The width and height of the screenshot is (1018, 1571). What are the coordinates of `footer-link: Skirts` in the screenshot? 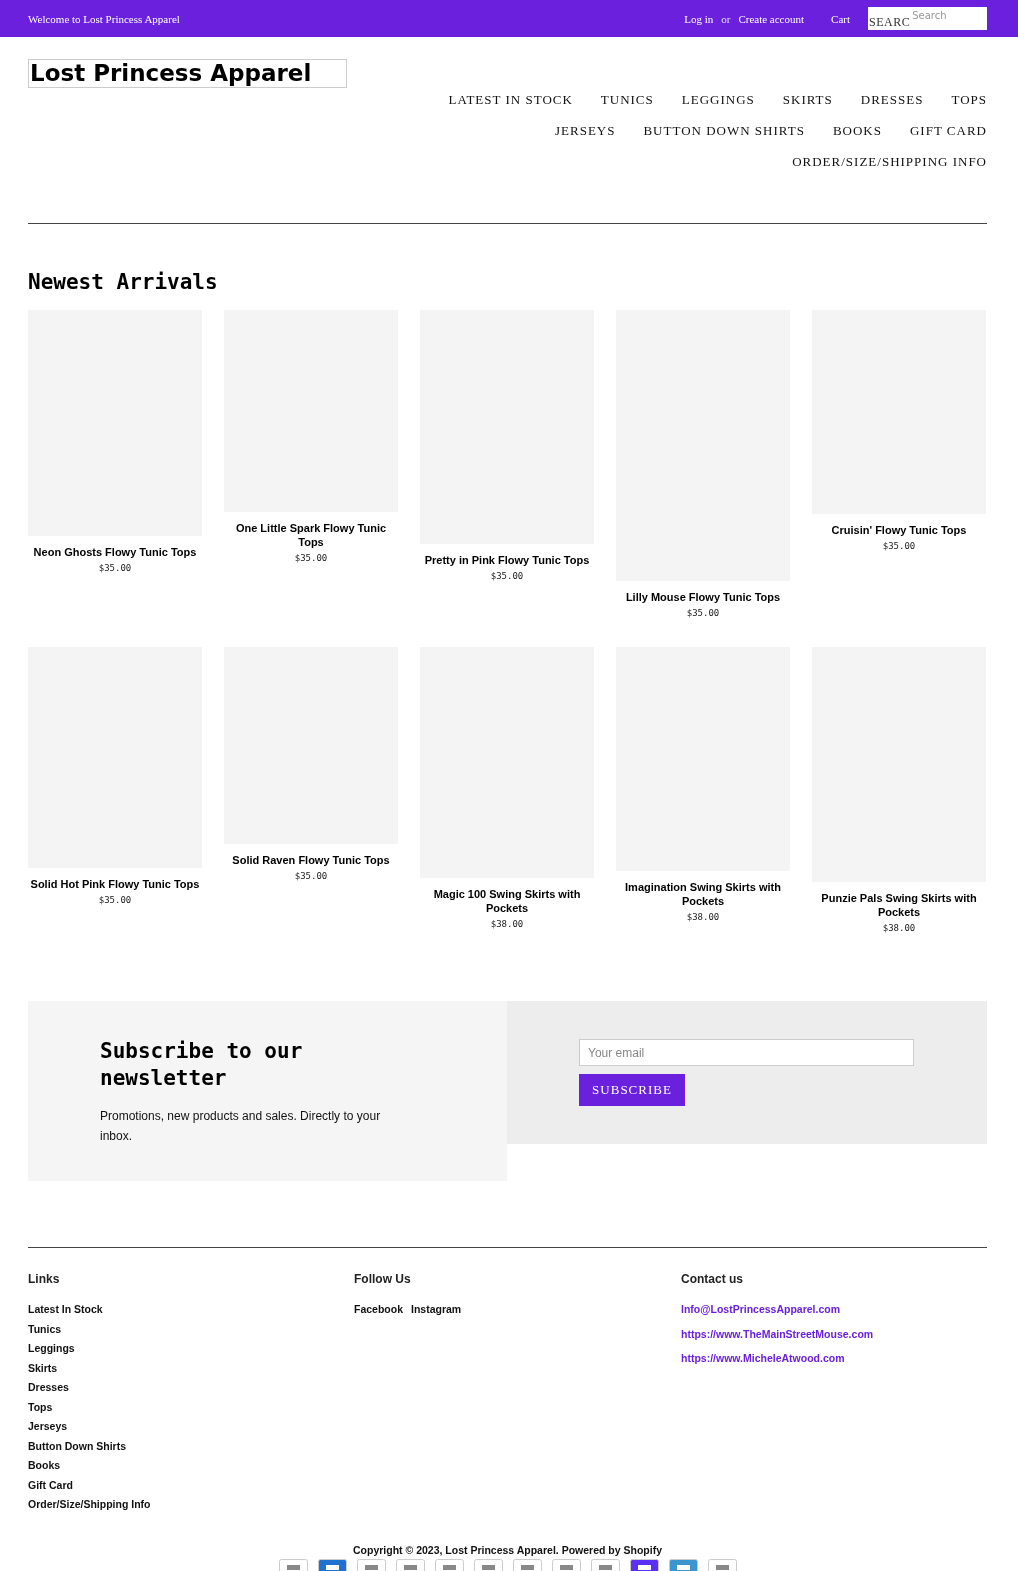 It's located at (191, 1367).